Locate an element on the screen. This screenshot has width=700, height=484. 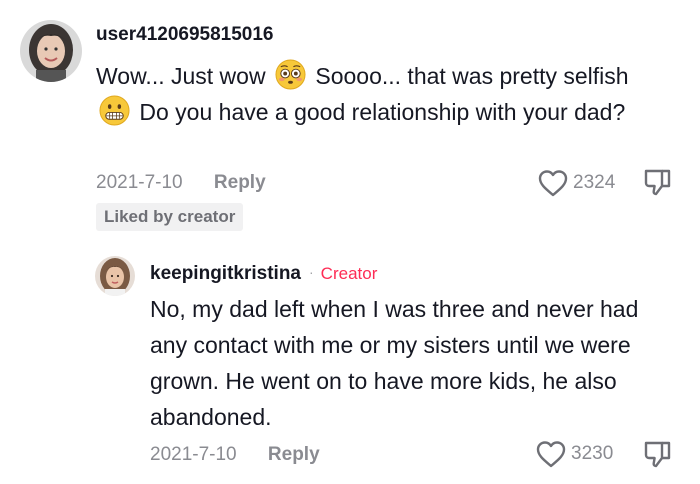
creator-username: keepingitkristina is located at coordinates (225, 273).